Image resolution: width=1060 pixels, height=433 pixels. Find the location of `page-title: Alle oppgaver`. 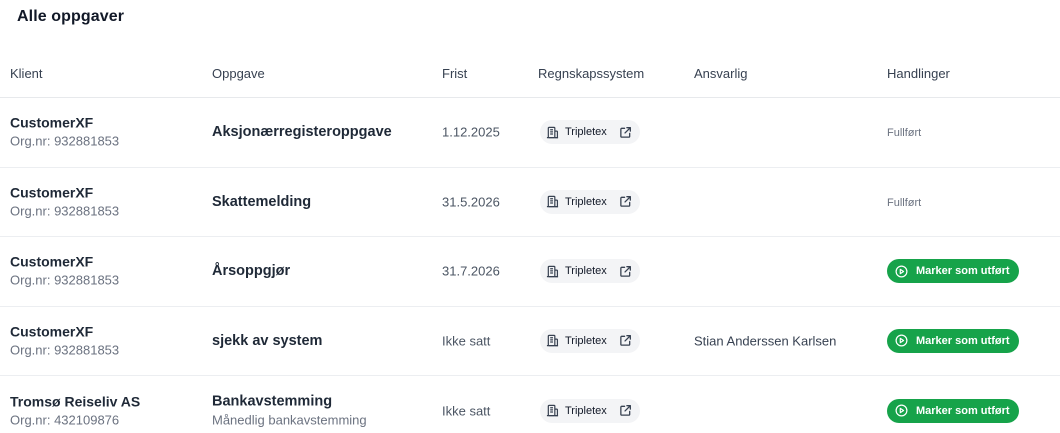

page-title: Alle oppgaver is located at coordinates (71, 16).